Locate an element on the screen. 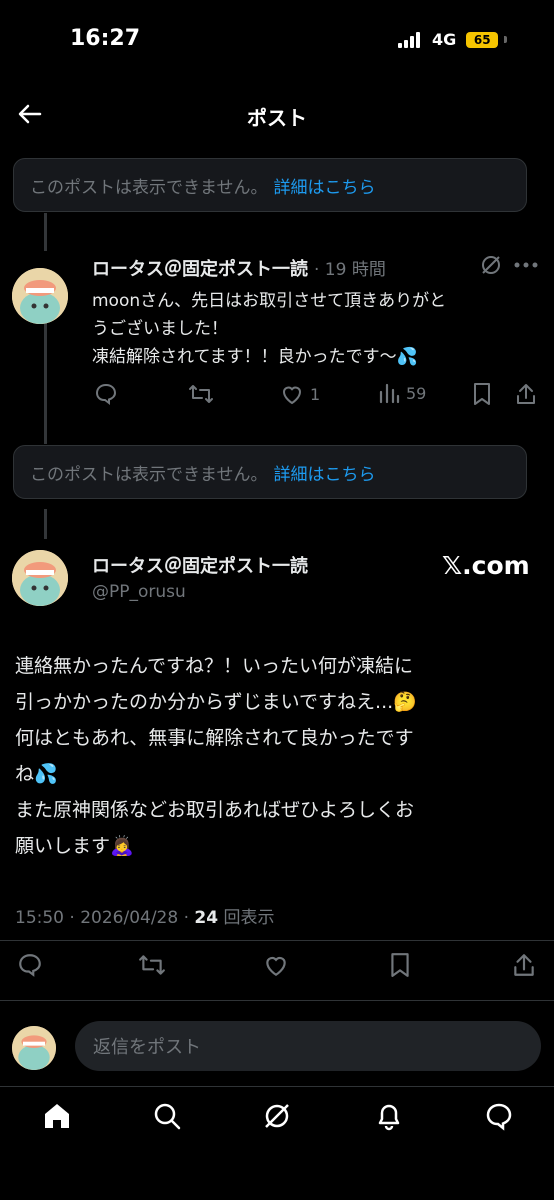 This screenshot has width=554, height=1200. post-date: 15:50 · 2026/04/28 · is located at coordinates (105, 918).